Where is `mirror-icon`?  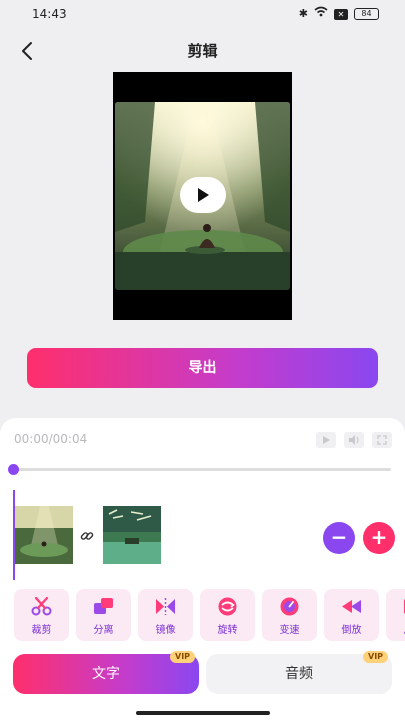 mirror-icon is located at coordinates (165, 606).